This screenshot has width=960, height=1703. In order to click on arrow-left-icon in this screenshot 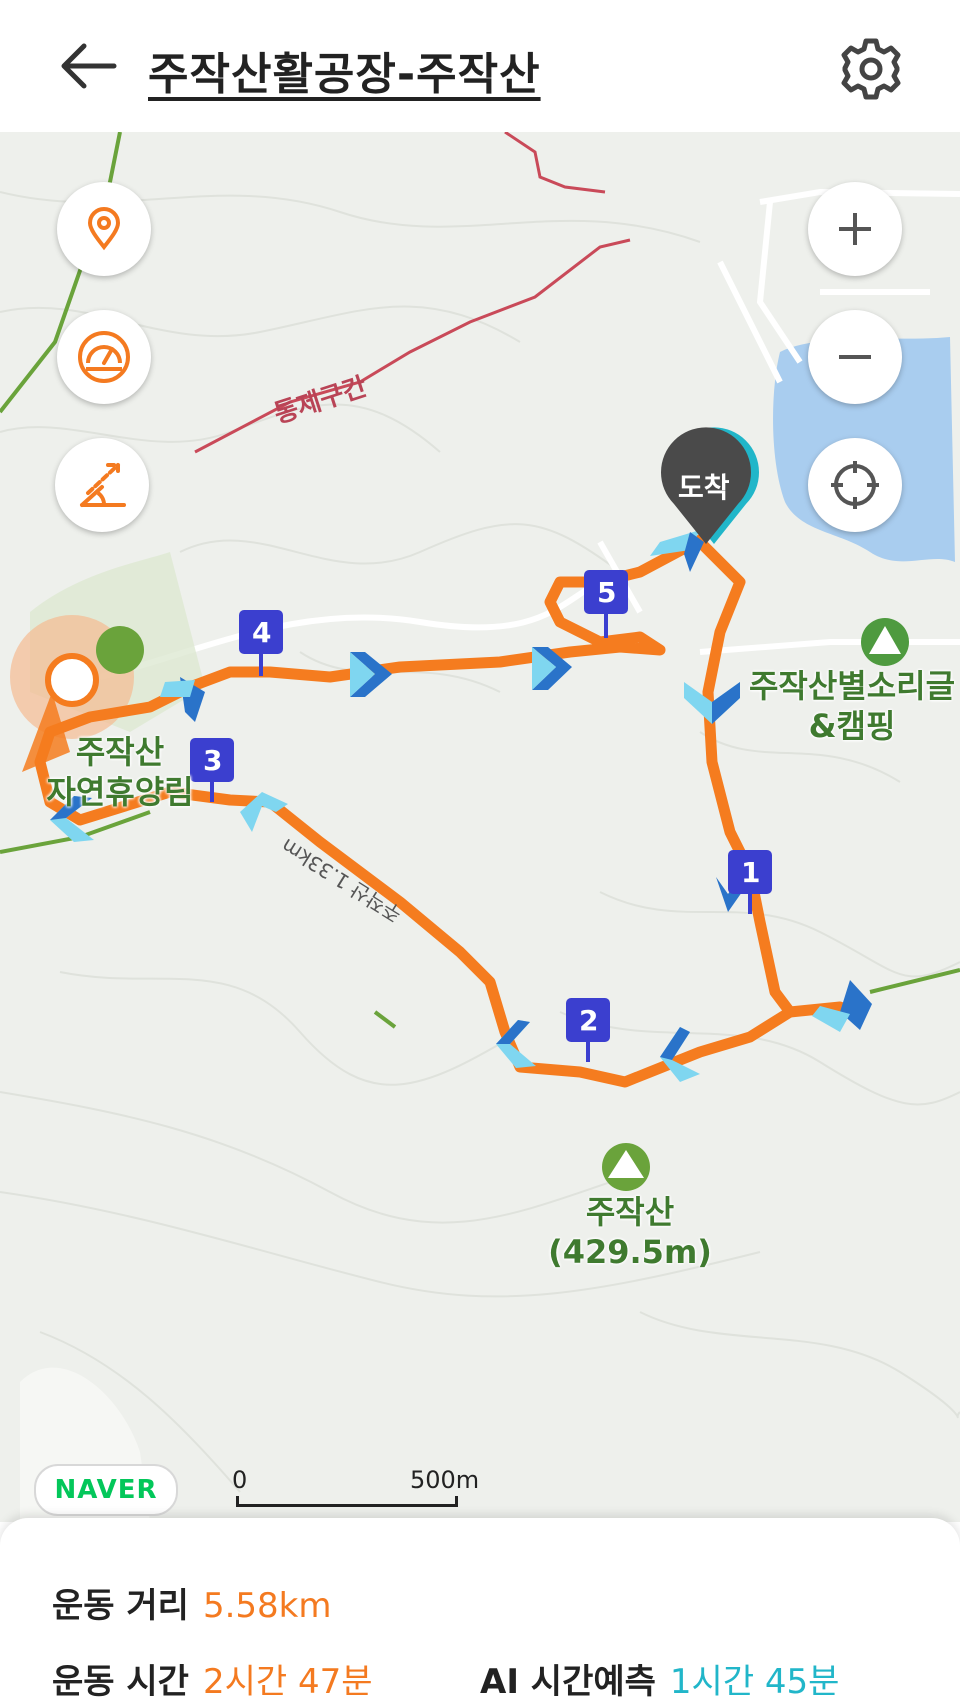, I will do `click(89, 66)`.